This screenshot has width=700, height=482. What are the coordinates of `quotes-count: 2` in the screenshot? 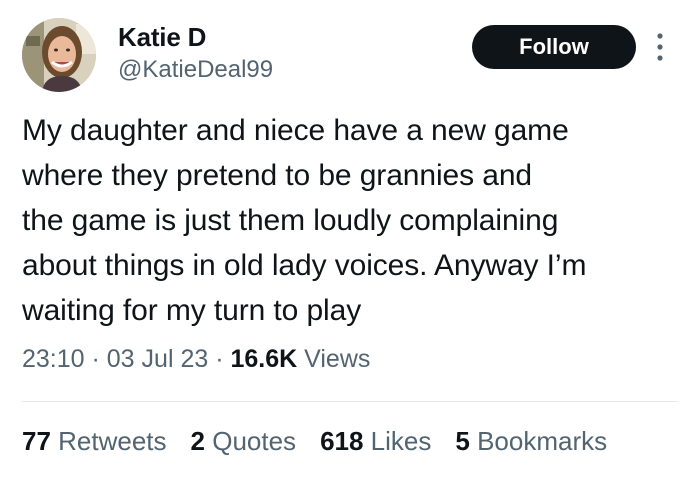 It's located at (197, 441).